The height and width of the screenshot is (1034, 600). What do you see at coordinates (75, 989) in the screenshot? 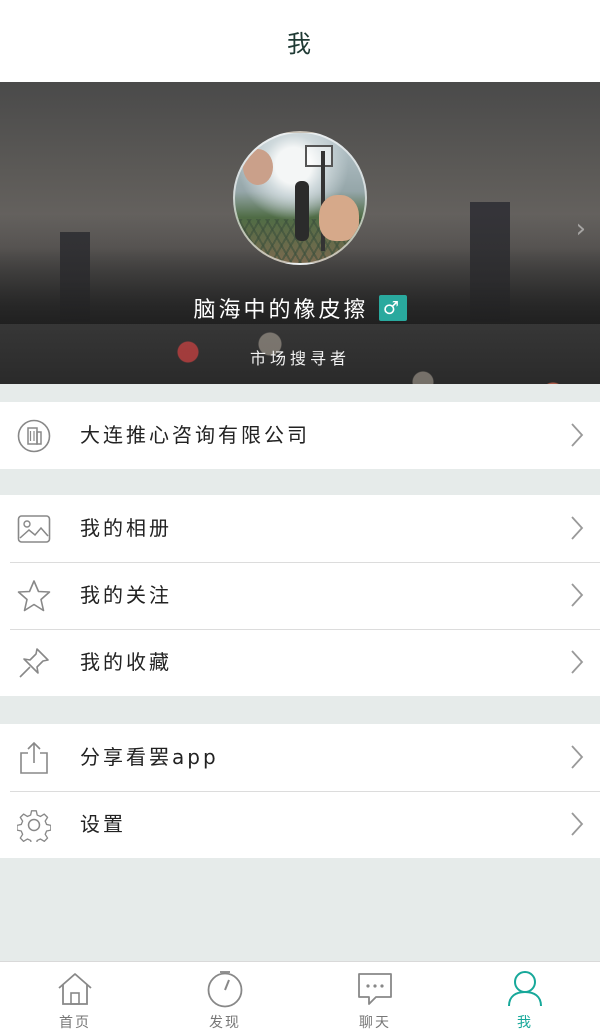
I see `home-icon` at bounding box center [75, 989].